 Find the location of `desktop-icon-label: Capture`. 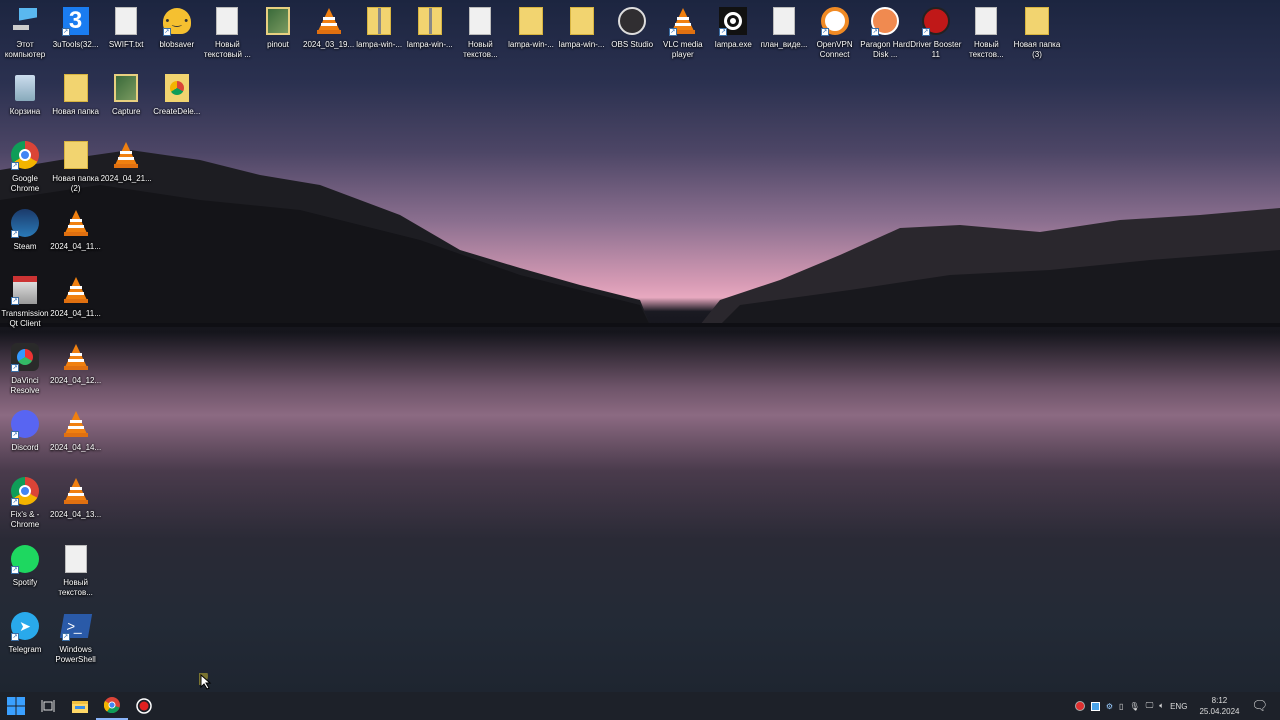

desktop-icon-label: Capture is located at coordinates (126, 112).